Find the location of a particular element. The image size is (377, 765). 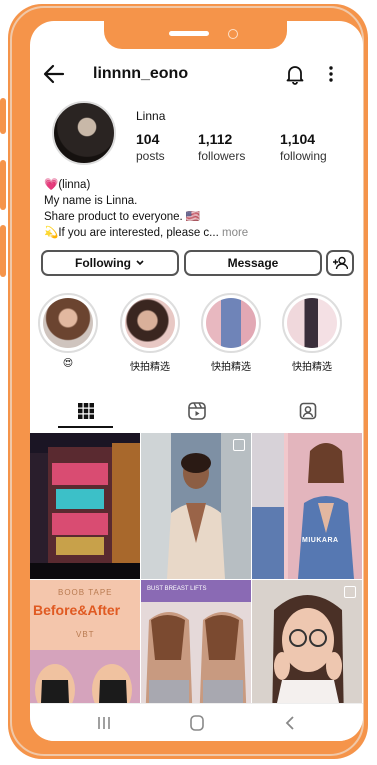

tagged-icon is located at coordinates (307, 411).